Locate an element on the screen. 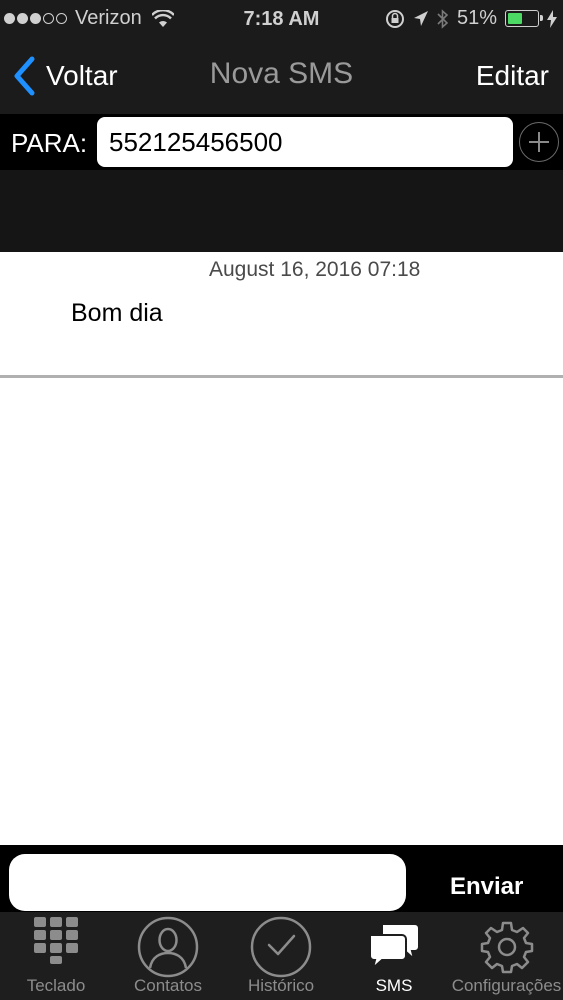 The image size is (563, 1000). compose-bar: Enviar is located at coordinates (281, 878).